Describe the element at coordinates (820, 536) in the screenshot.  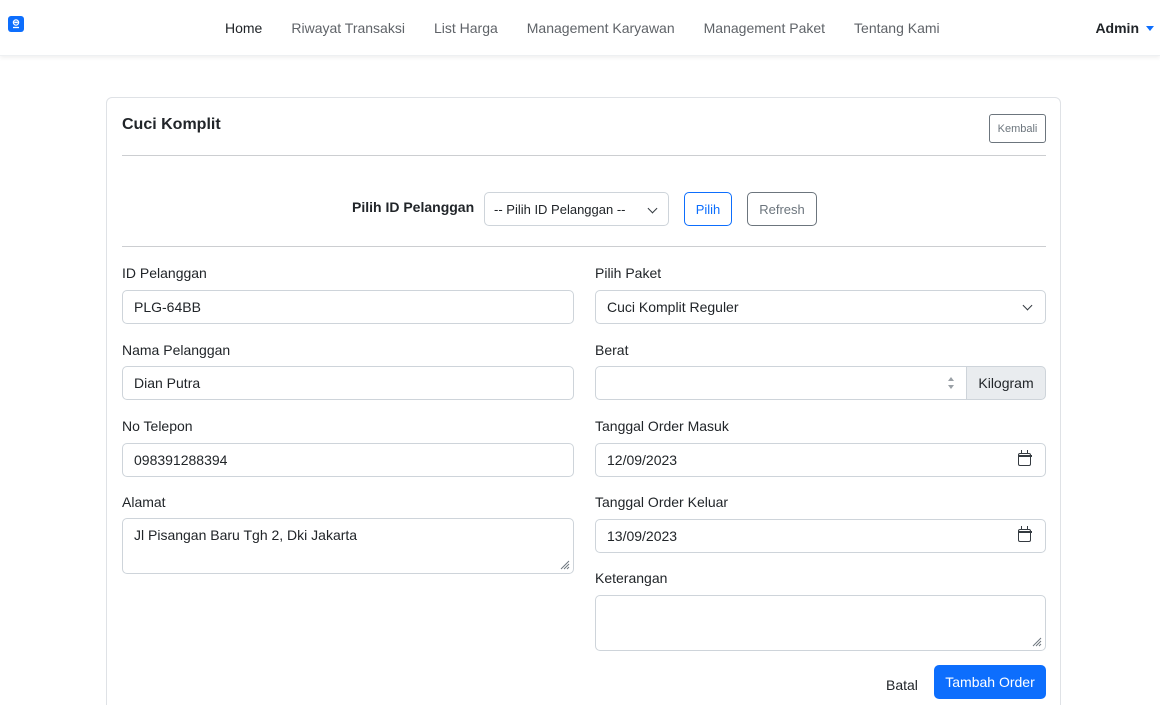
I see `tanggal-keluar-input: 13/09/2023` at that location.